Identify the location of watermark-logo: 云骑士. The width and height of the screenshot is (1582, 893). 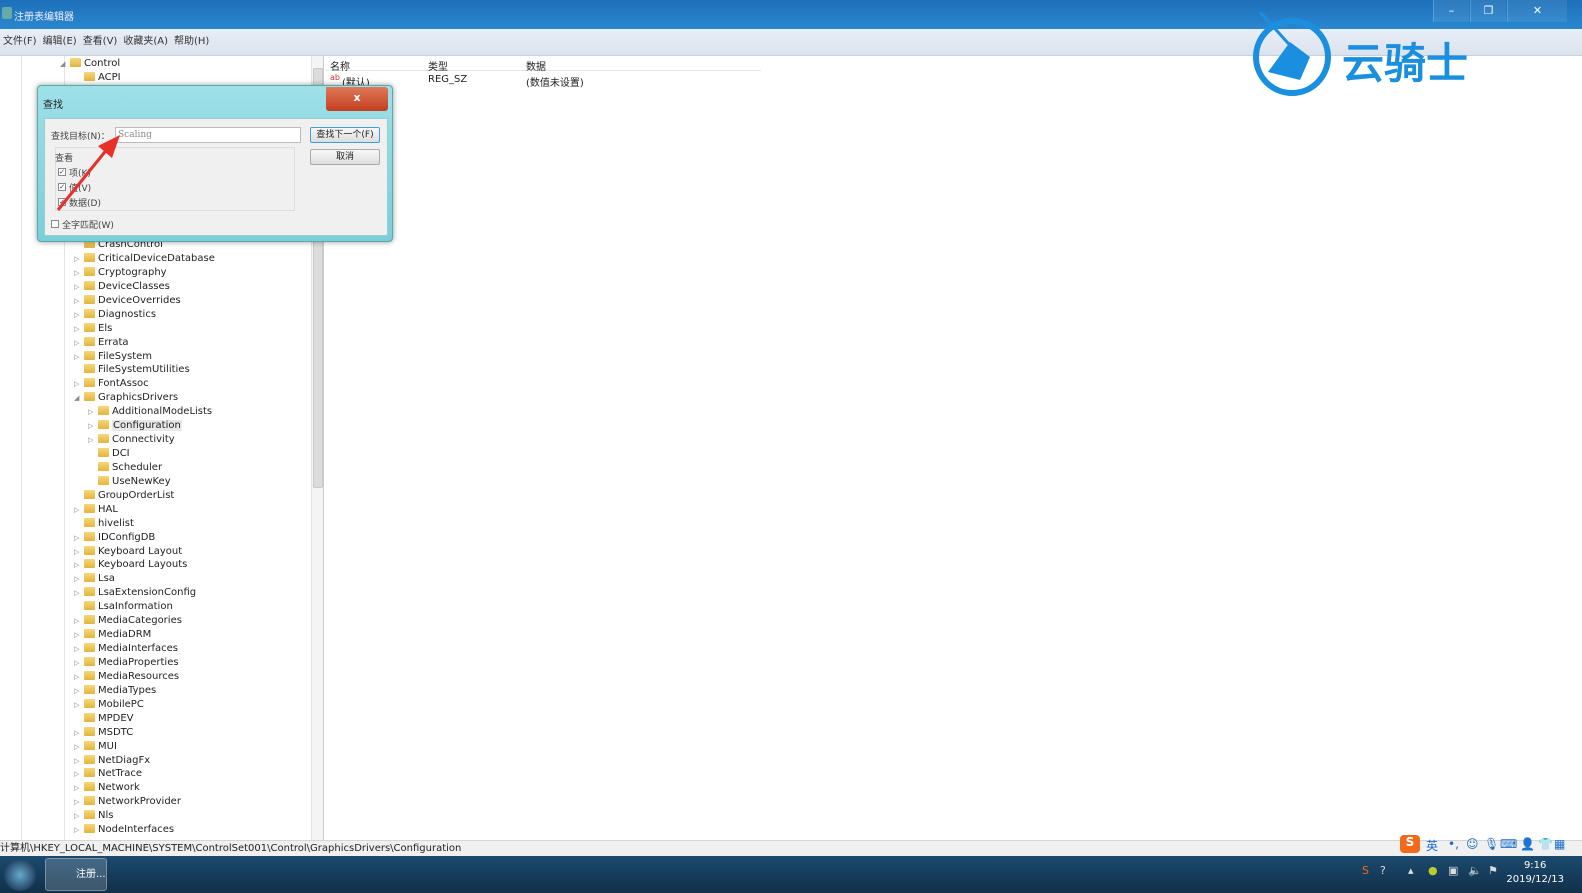
(1390, 54).